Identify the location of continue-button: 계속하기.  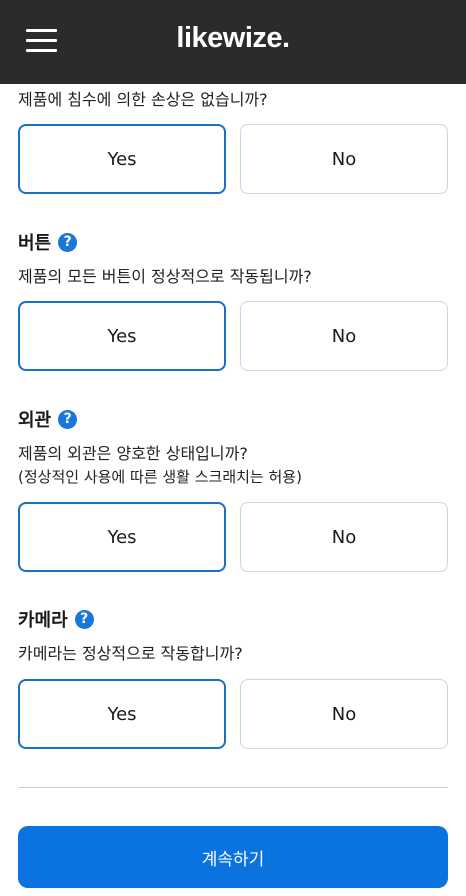
(233, 857).